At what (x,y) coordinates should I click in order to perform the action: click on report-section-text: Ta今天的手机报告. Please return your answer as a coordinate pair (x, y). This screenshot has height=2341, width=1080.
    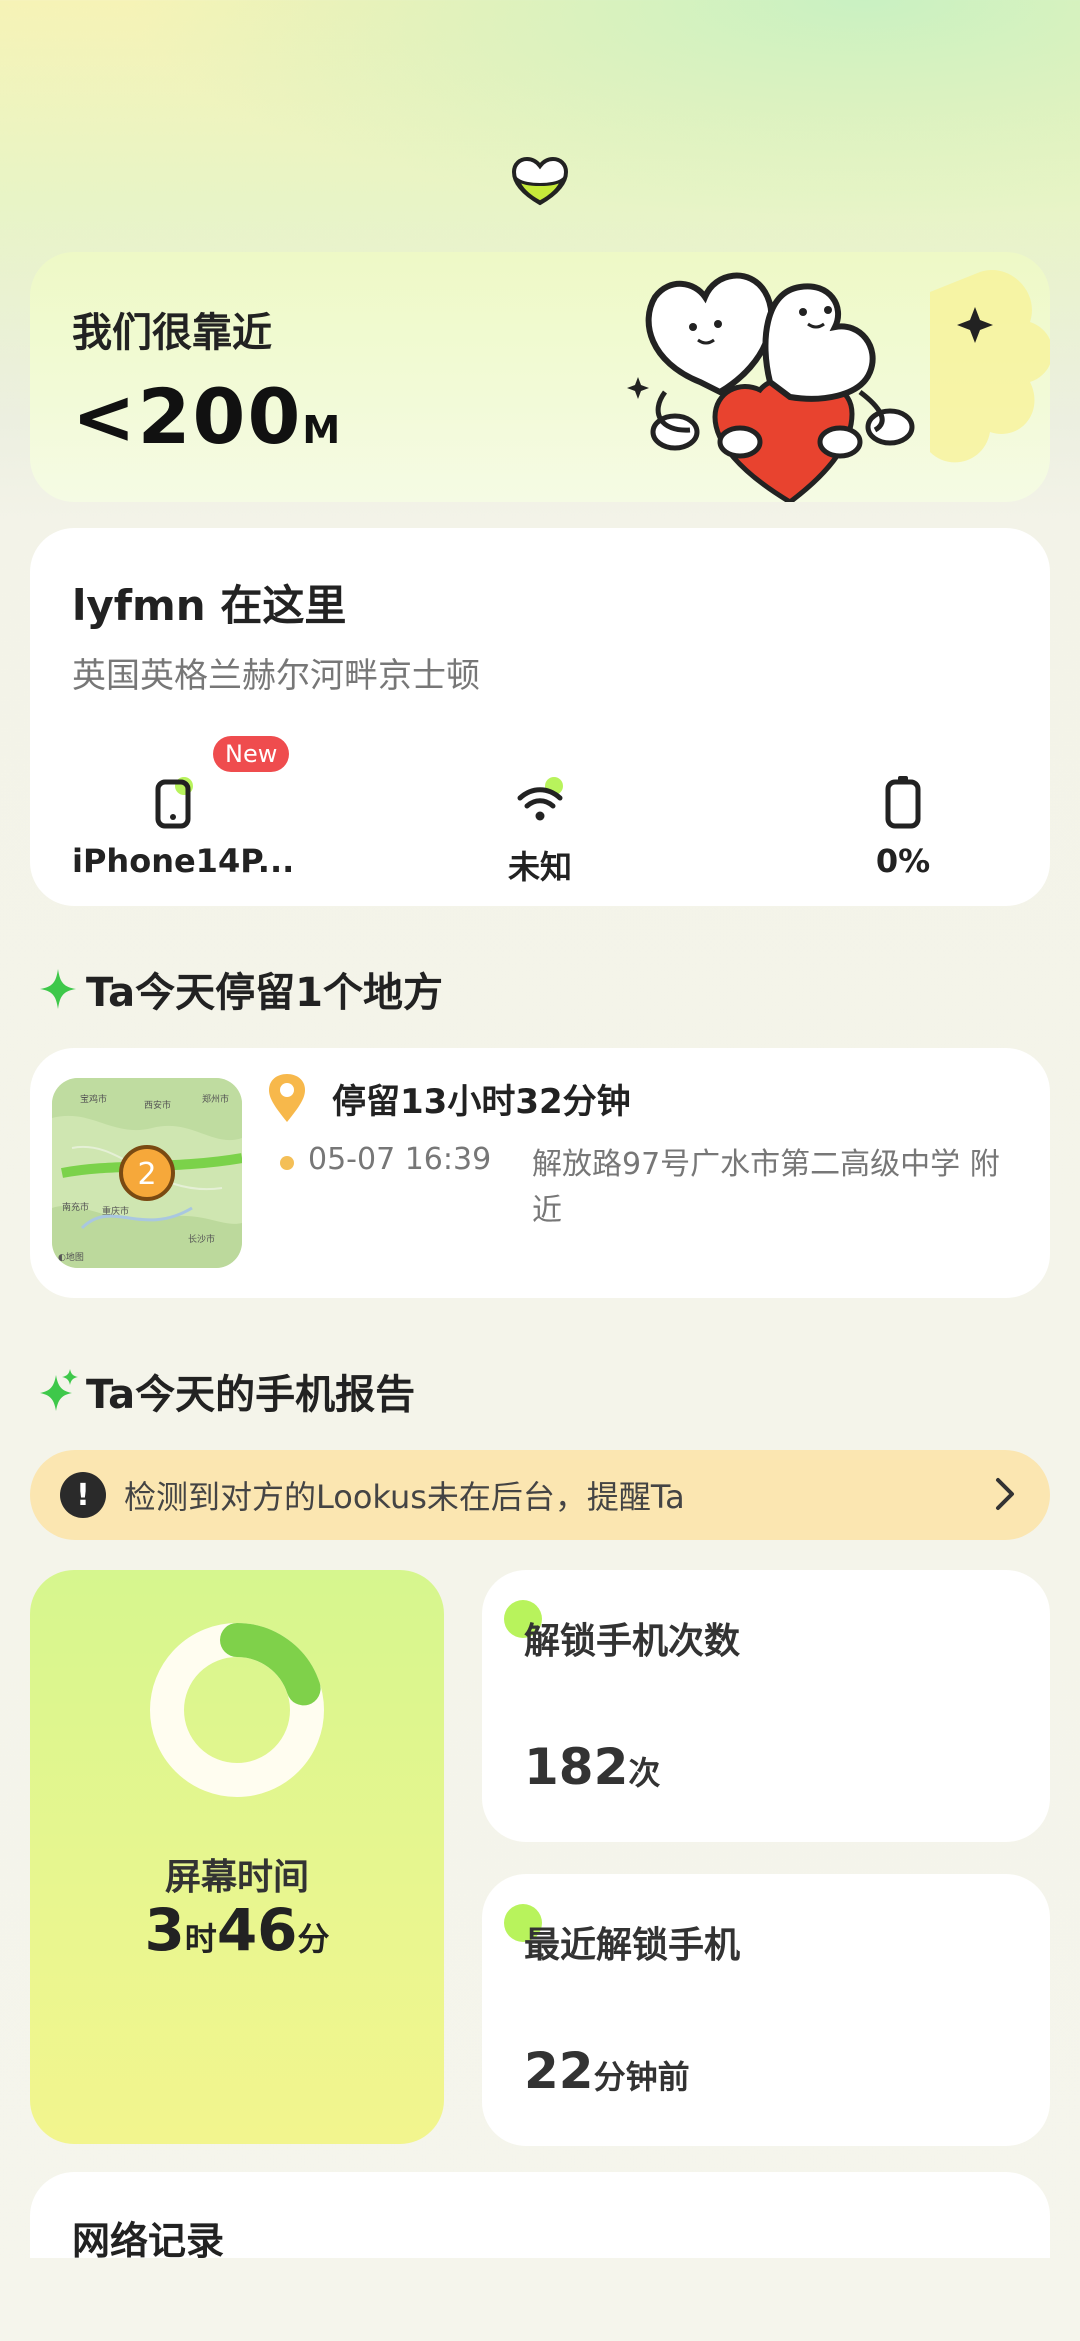
    Looking at the image, I should click on (251, 1395).